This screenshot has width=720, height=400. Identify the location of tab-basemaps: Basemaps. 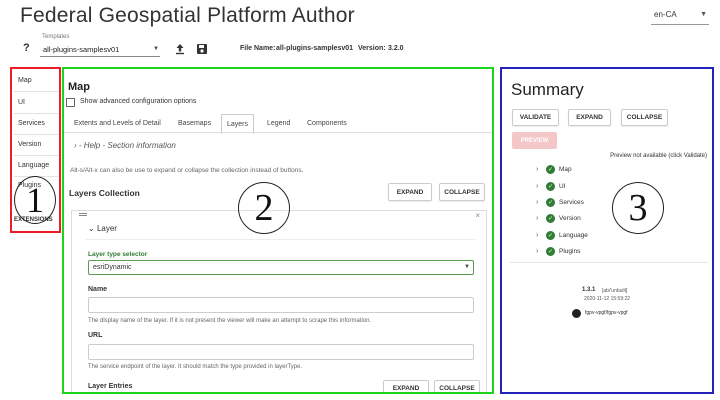
(194, 123).